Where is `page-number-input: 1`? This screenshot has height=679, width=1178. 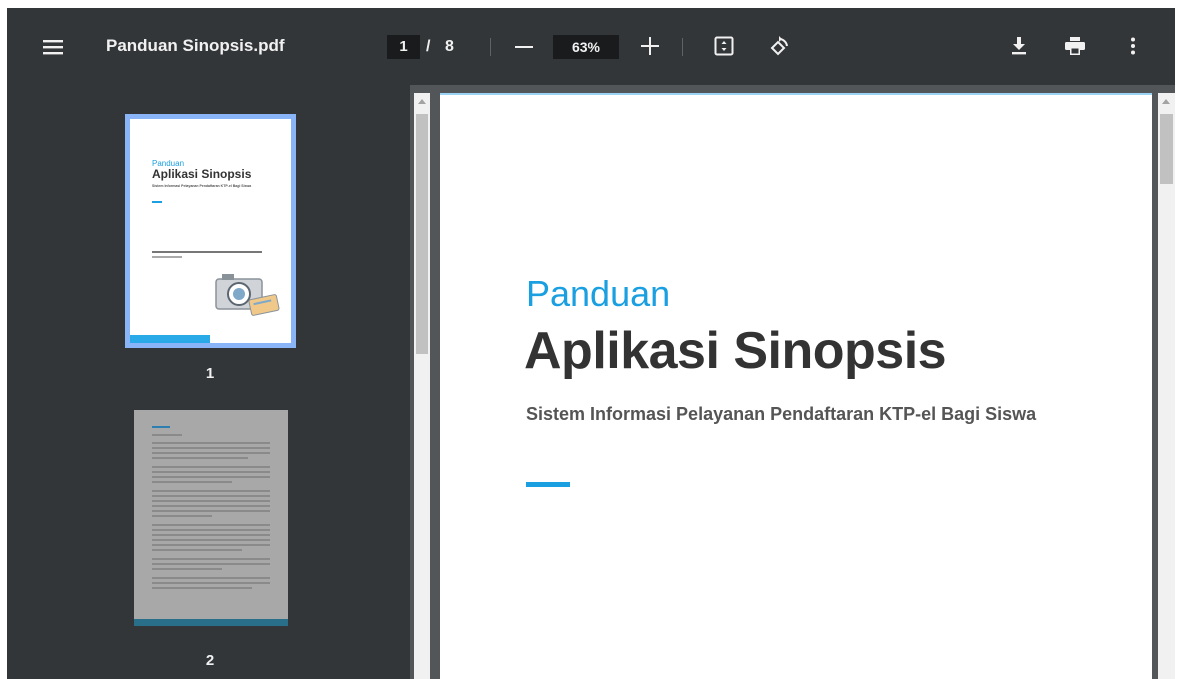
page-number-input: 1 is located at coordinates (403, 47).